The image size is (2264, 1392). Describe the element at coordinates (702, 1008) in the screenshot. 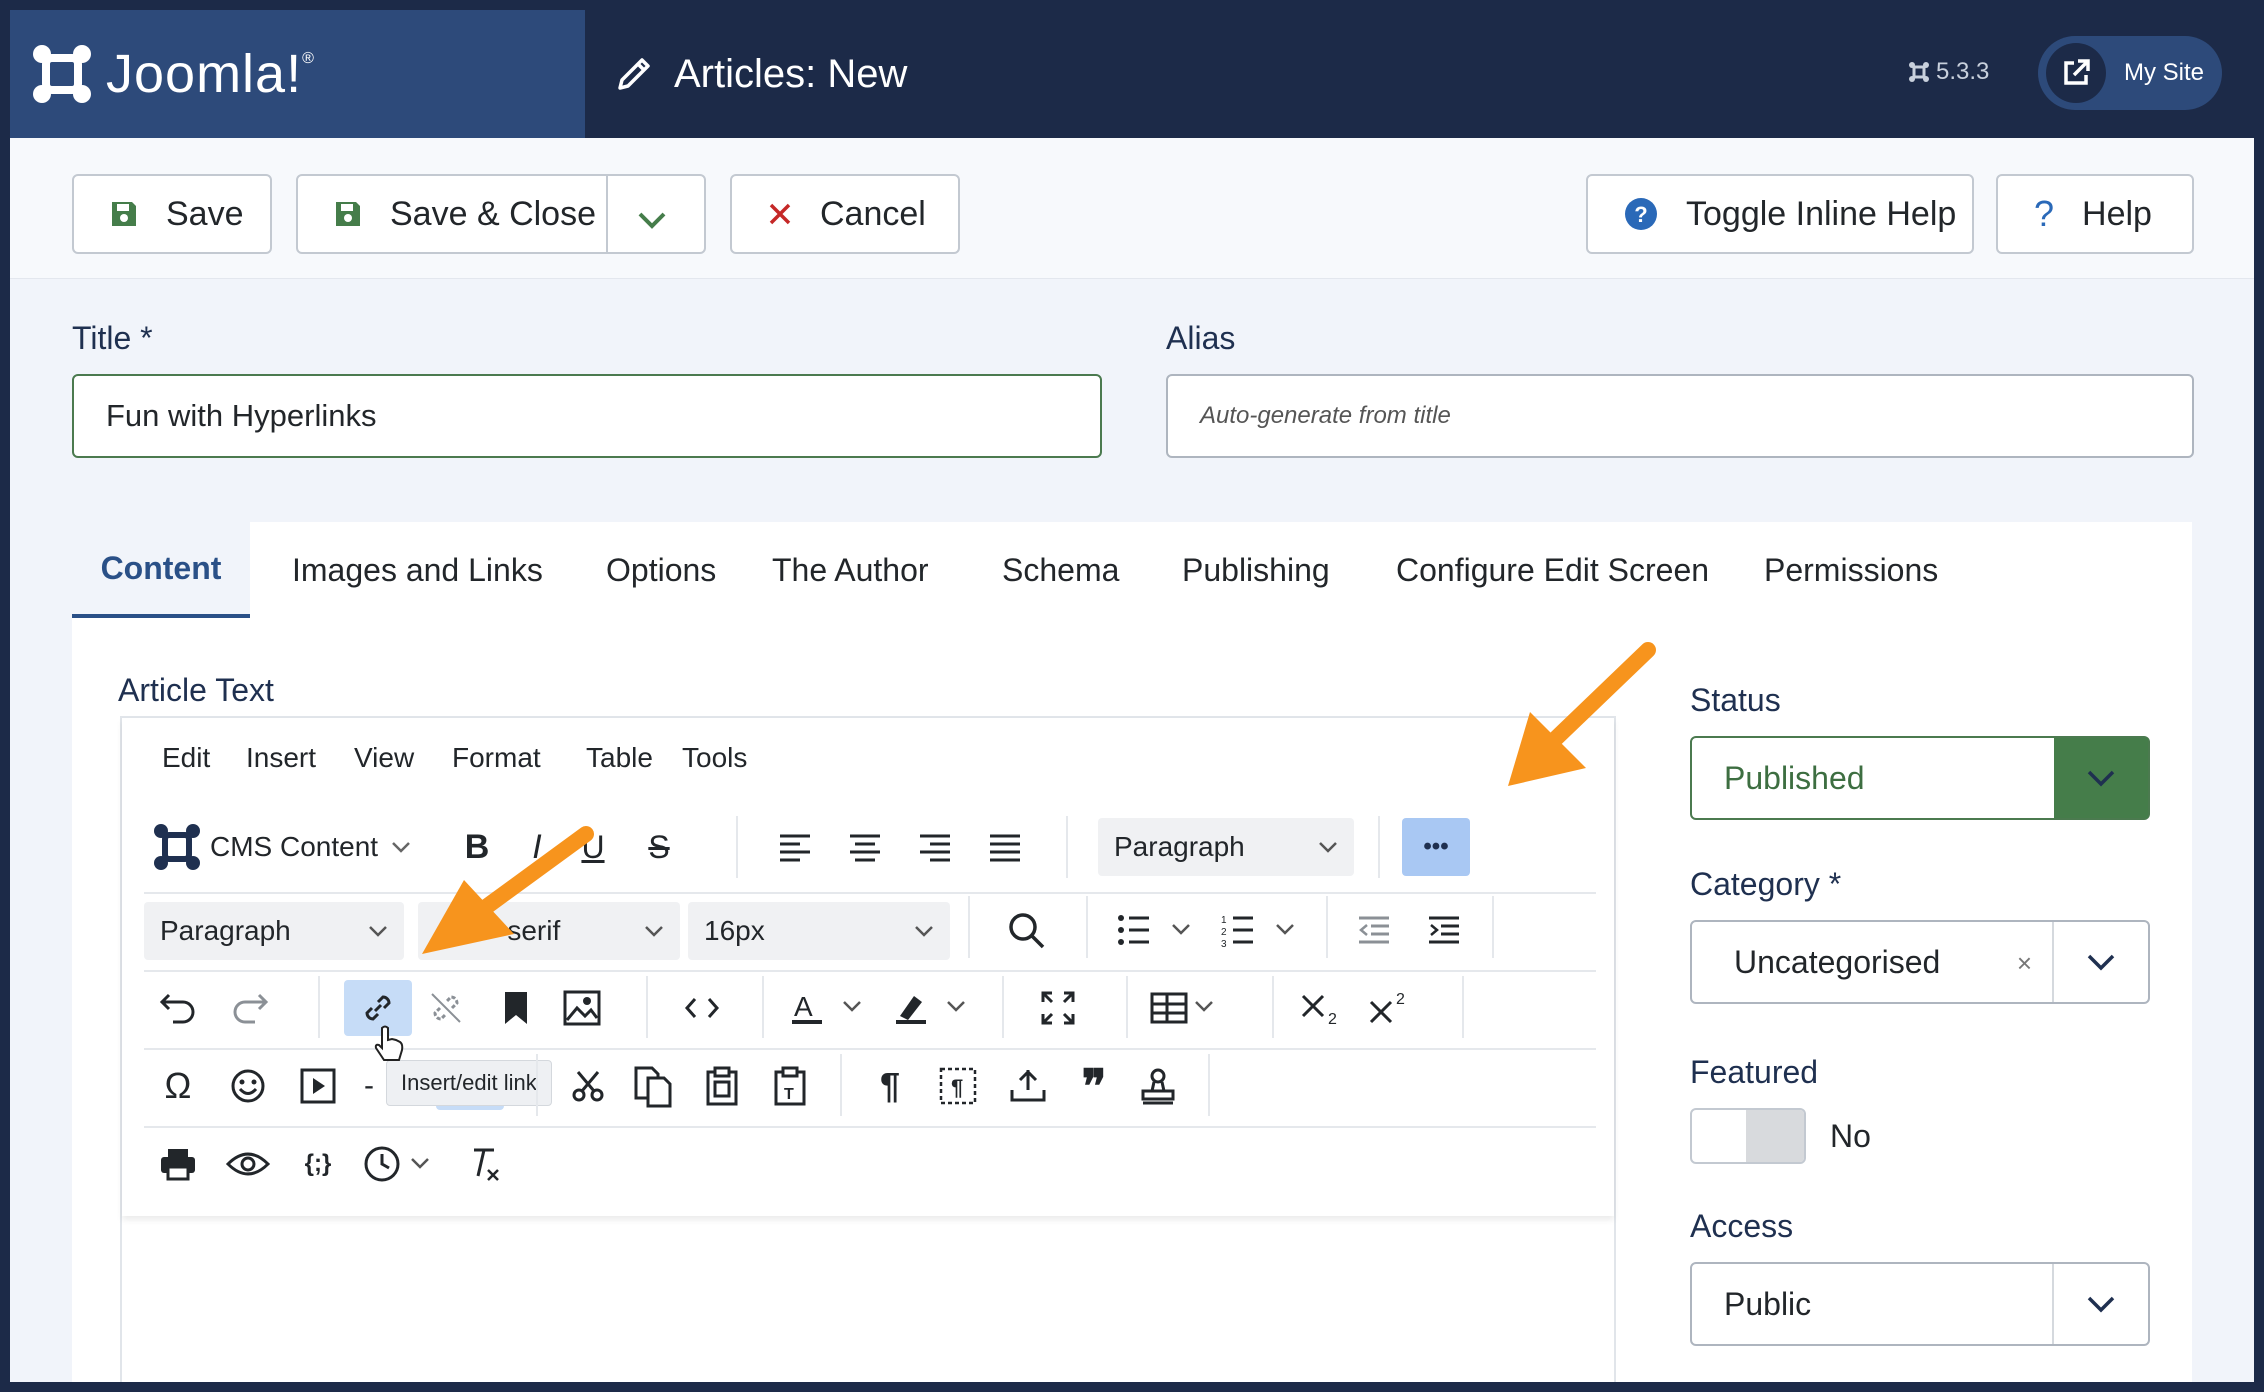

I see `source-code-button` at that location.